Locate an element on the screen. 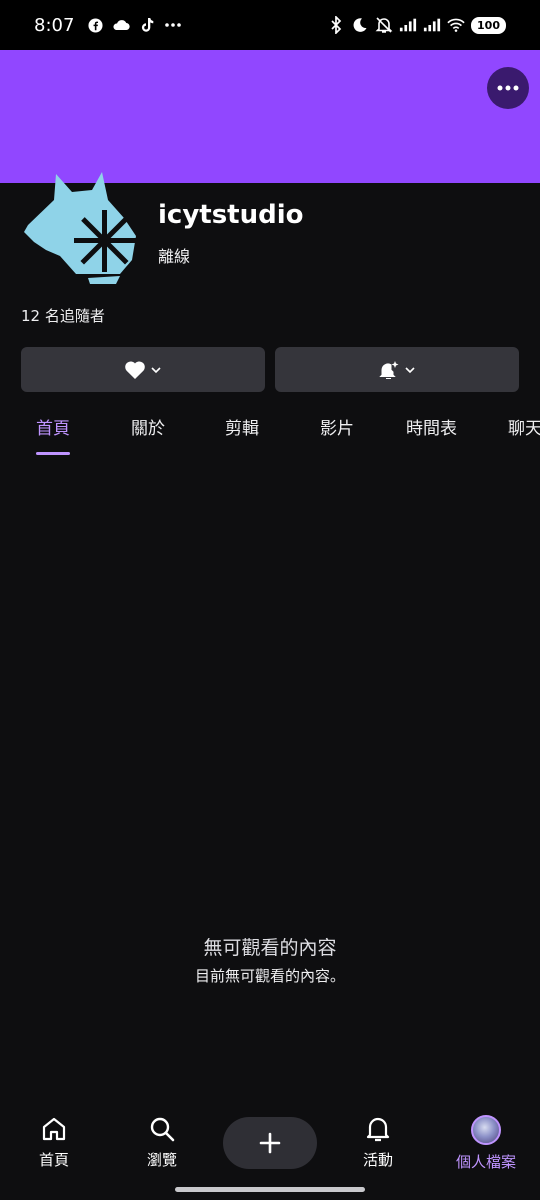 The width and height of the screenshot is (540, 1200). wolf-snowflake-logo is located at coordinates (80, 228).